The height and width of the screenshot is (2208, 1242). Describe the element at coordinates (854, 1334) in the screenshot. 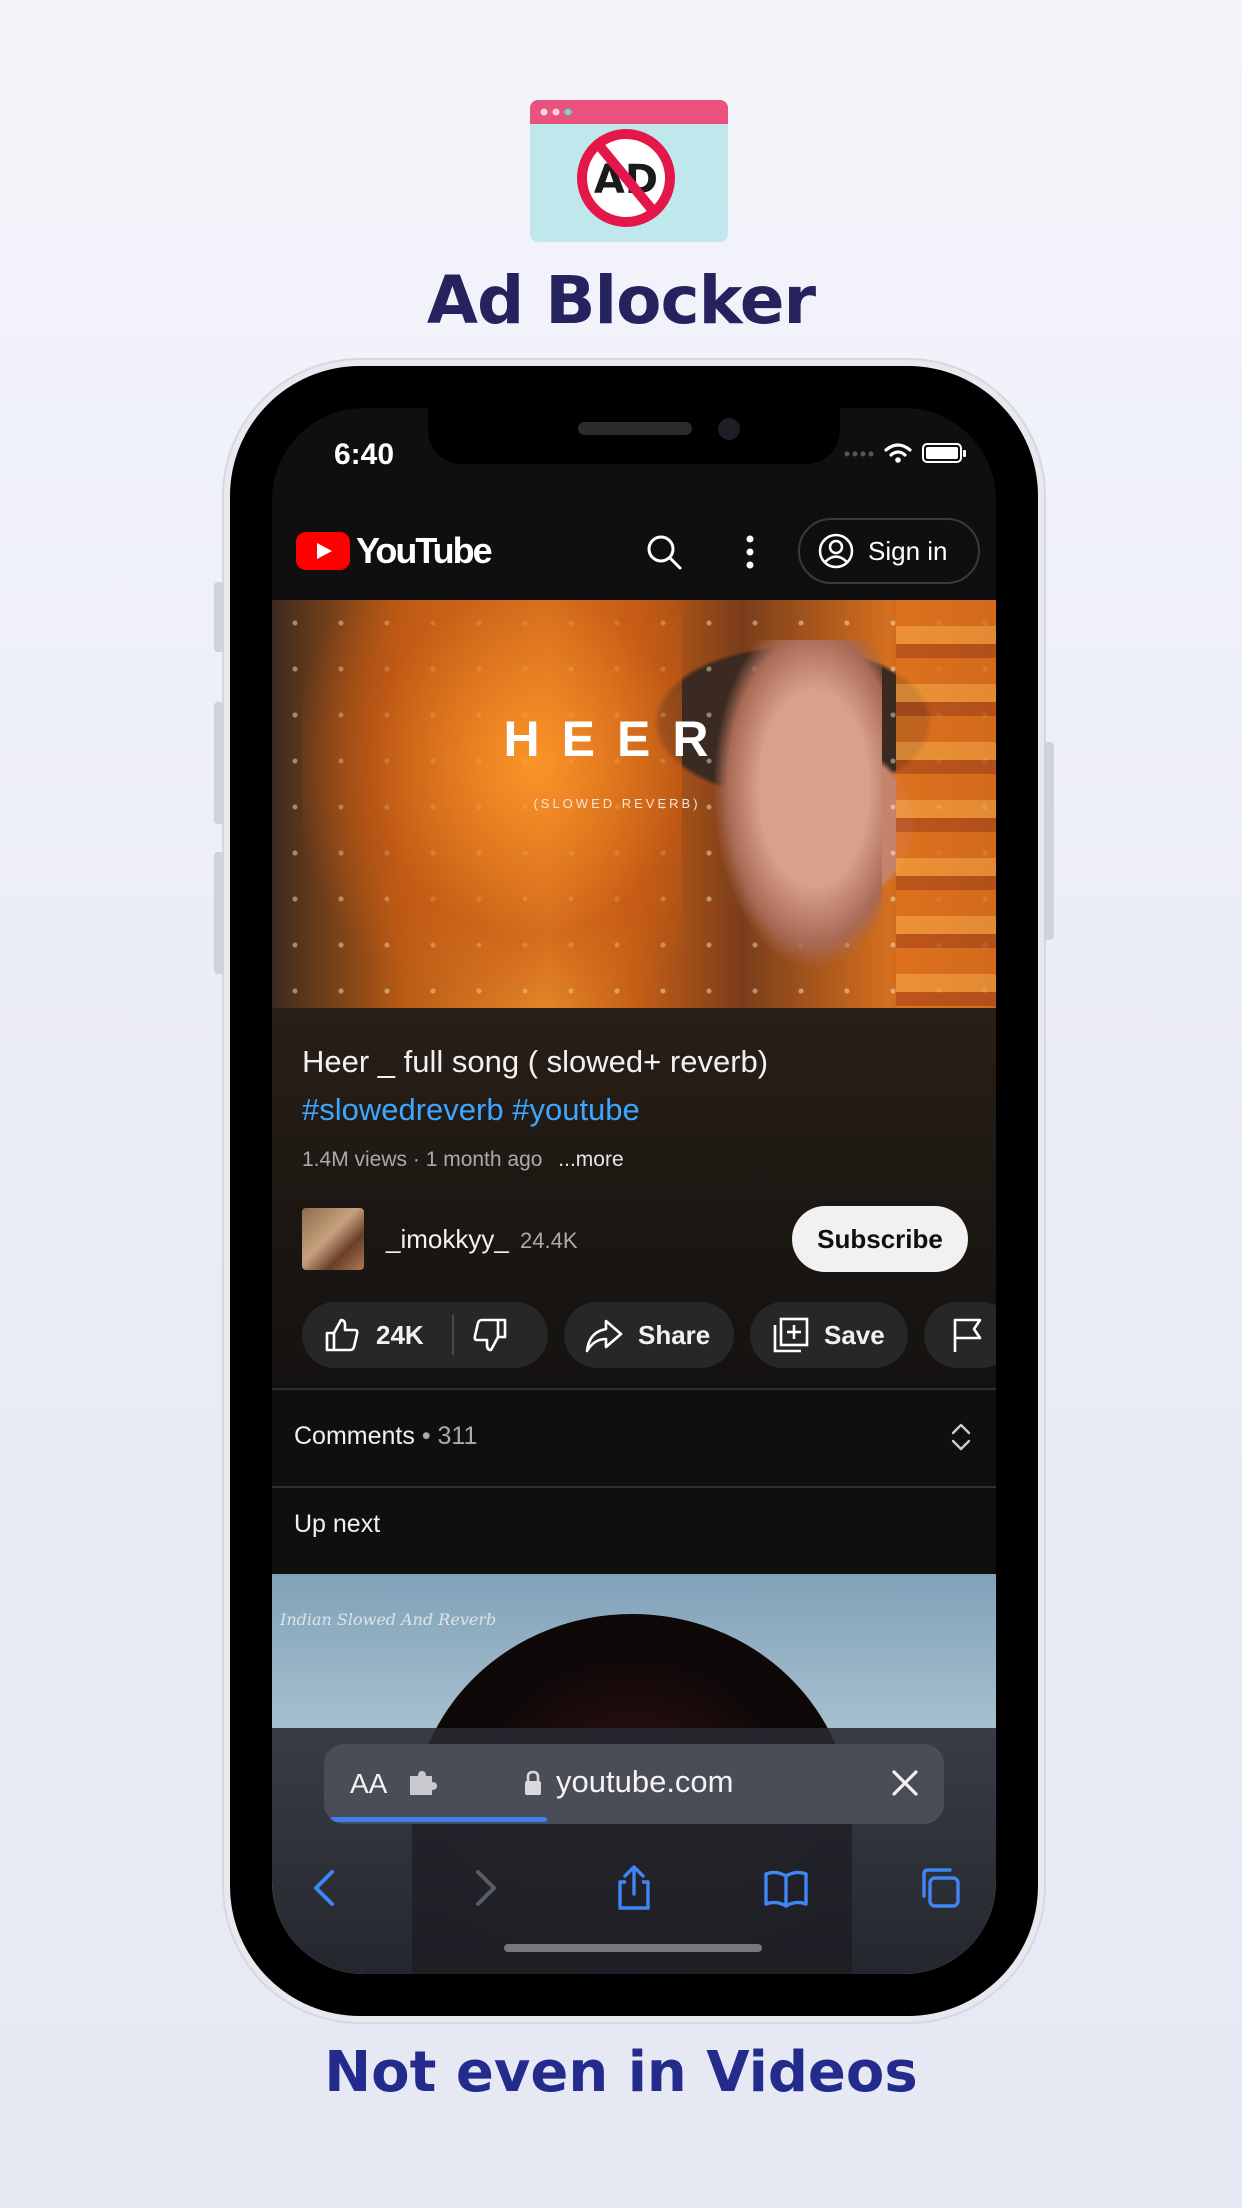

I see `save-label: Save` at that location.